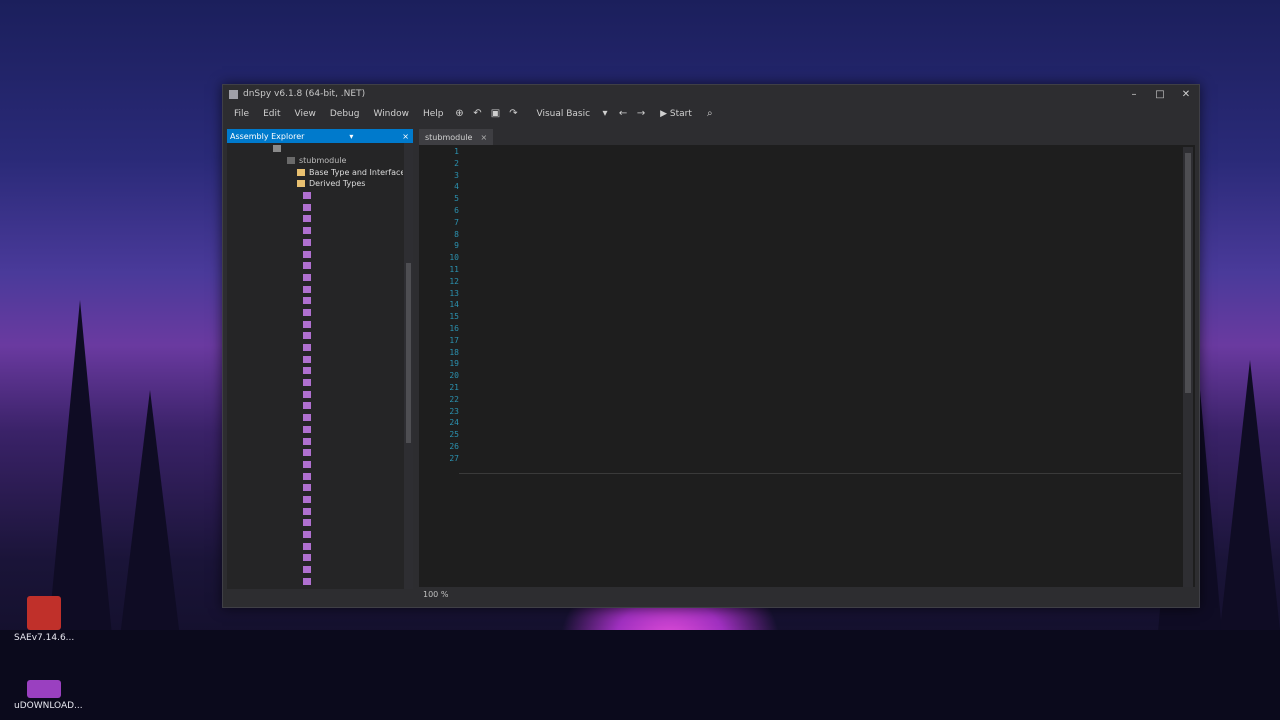 This screenshot has height=720, width=1280. Describe the element at coordinates (710, 114) in the screenshot. I see `search-icon: ⌕` at that location.